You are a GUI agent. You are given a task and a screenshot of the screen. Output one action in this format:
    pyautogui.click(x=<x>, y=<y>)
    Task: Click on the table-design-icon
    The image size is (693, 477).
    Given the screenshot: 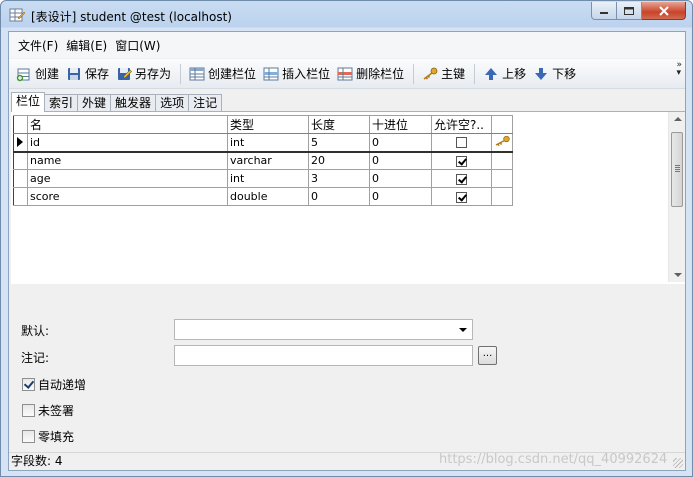 What is the action you would take?
    pyautogui.click(x=17, y=15)
    